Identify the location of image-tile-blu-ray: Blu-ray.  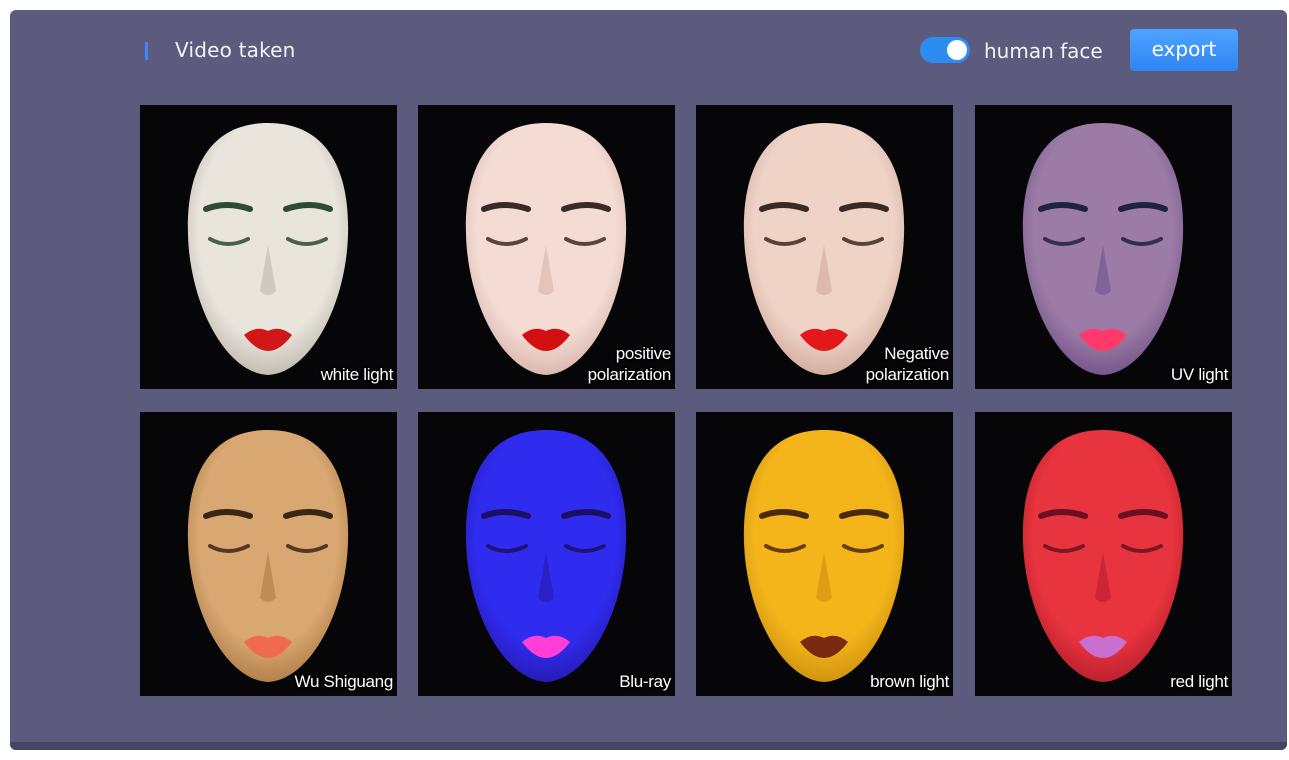
(546, 554).